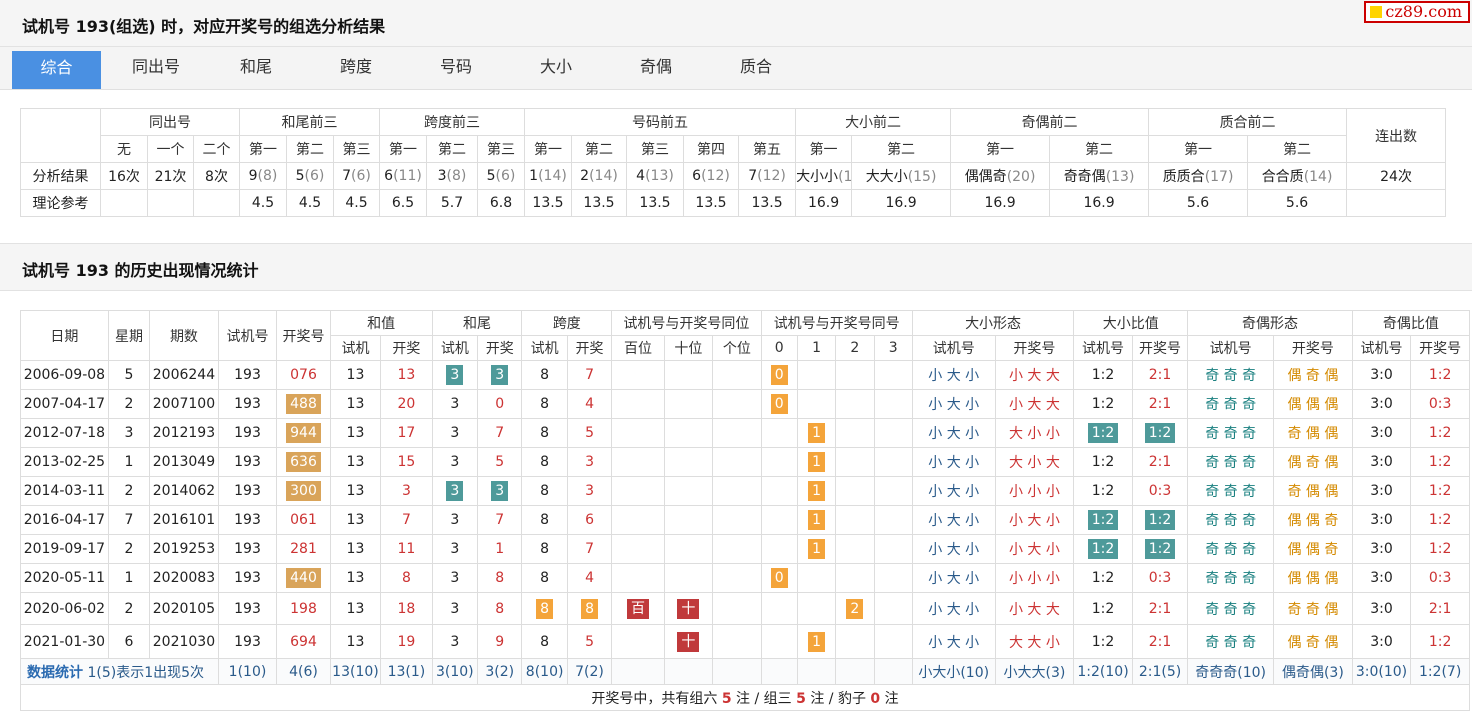 Image resolution: width=1472 pixels, height=714 pixels. Describe the element at coordinates (1034, 520) in the screenshot. I see `row-size-draw: 小 大 小` at that location.